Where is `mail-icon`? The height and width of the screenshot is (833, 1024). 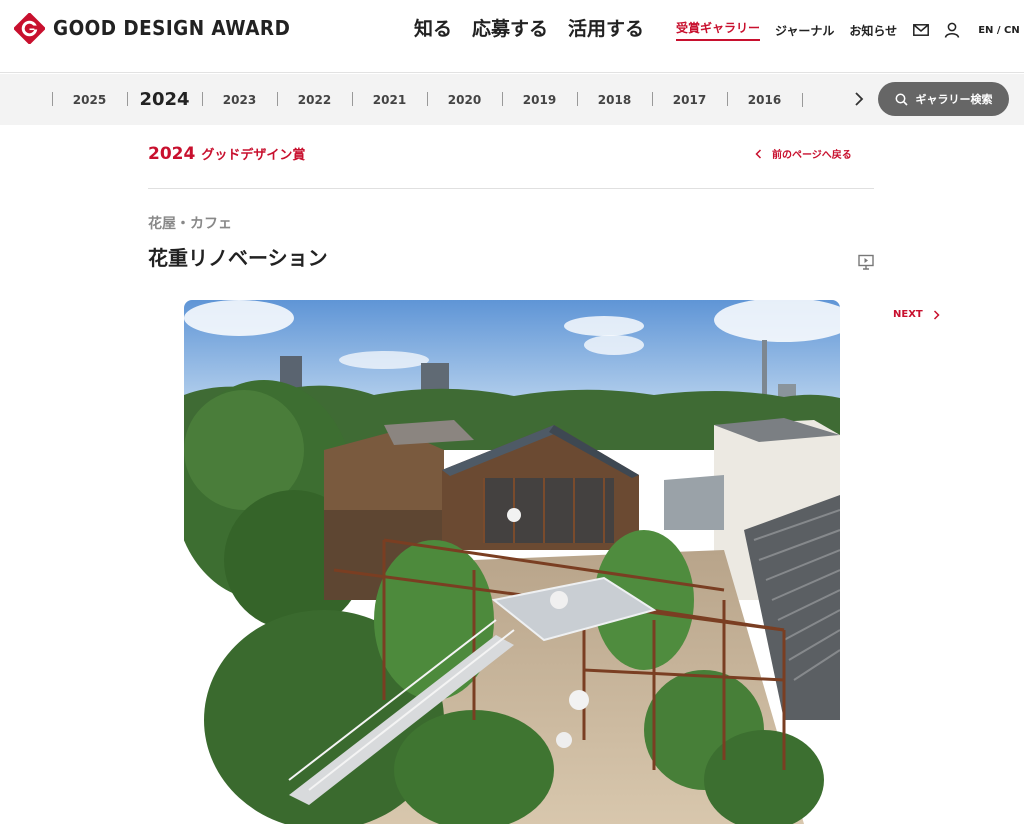 mail-icon is located at coordinates (921, 30).